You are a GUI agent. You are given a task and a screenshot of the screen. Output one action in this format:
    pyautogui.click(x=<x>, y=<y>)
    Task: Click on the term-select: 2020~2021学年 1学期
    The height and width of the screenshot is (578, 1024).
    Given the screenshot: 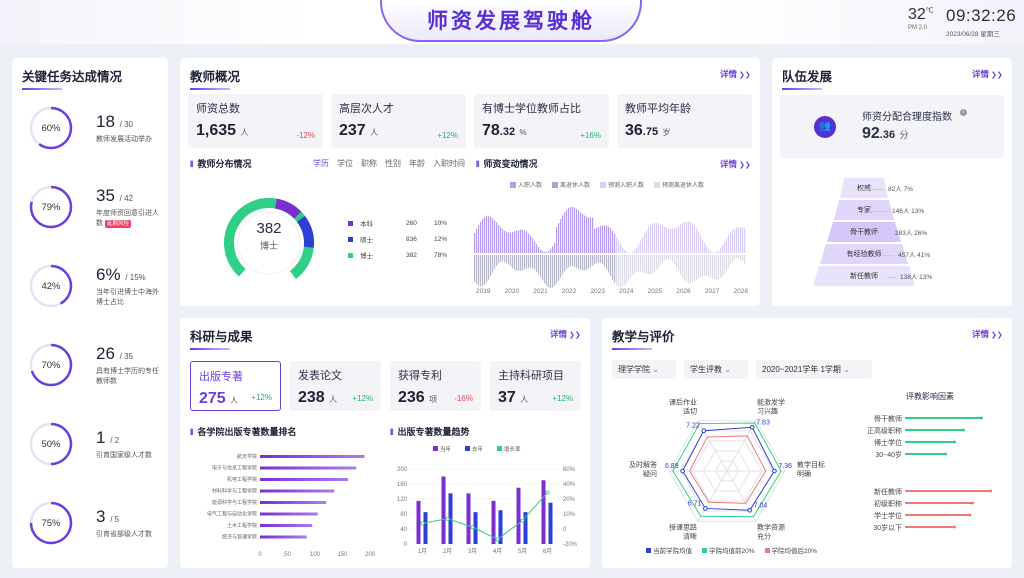 What is the action you would take?
    pyautogui.click(x=814, y=369)
    